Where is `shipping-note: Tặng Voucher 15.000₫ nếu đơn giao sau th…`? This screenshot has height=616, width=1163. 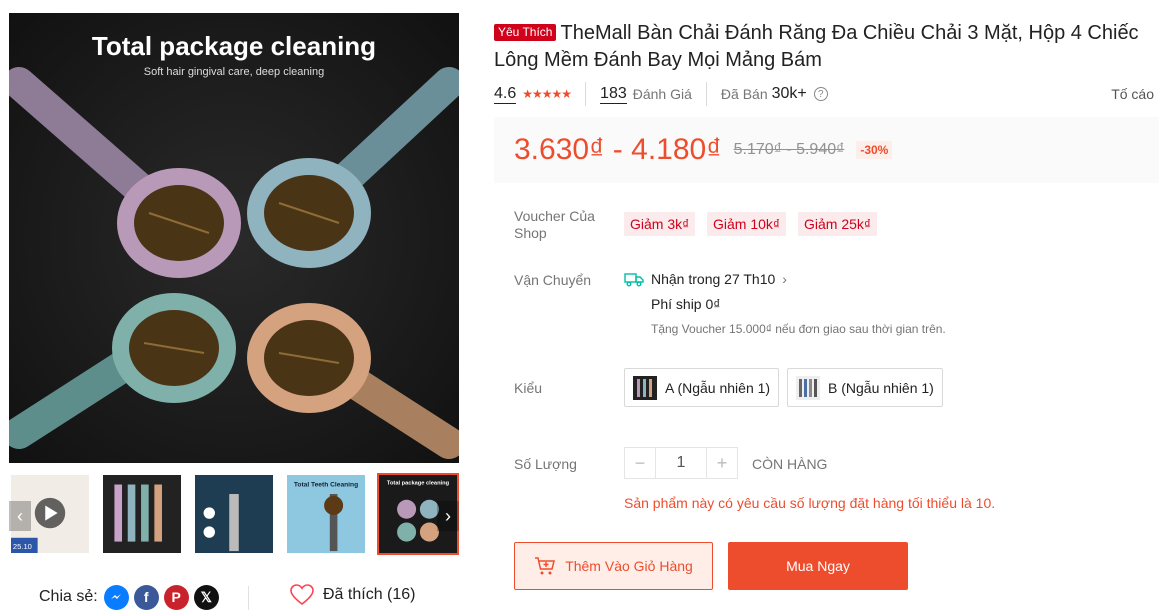 shipping-note: Tặng Voucher 15.000₫ nếu đơn giao sau th… is located at coordinates (798, 329).